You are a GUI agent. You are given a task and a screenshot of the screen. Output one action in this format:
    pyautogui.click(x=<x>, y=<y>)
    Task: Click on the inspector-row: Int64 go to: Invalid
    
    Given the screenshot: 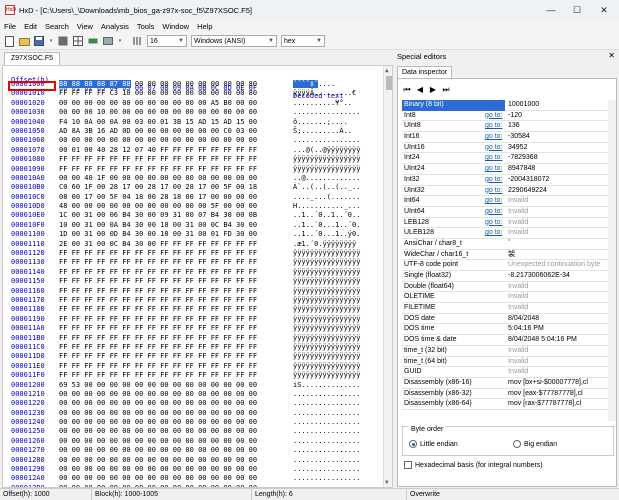 What is the action you would take?
    pyautogui.click(x=505, y=201)
    